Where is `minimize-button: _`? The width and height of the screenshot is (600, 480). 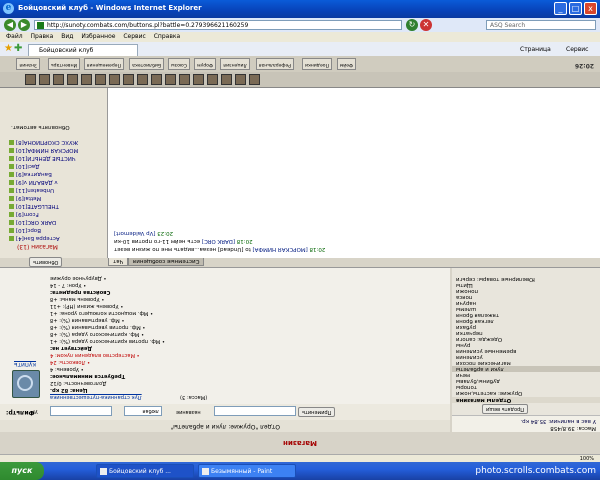 minimize-button: _ is located at coordinates (560, 8).